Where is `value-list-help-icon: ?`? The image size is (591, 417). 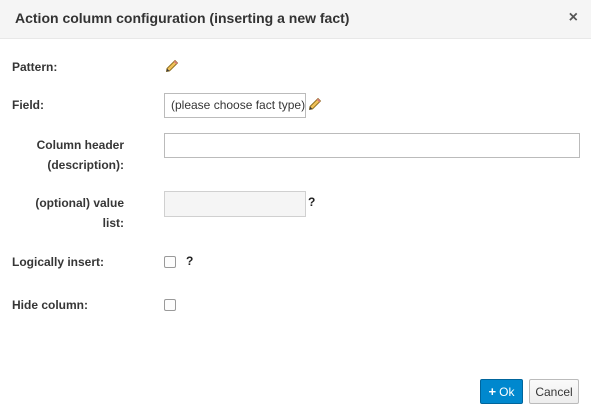 value-list-help-icon: ? is located at coordinates (311, 202).